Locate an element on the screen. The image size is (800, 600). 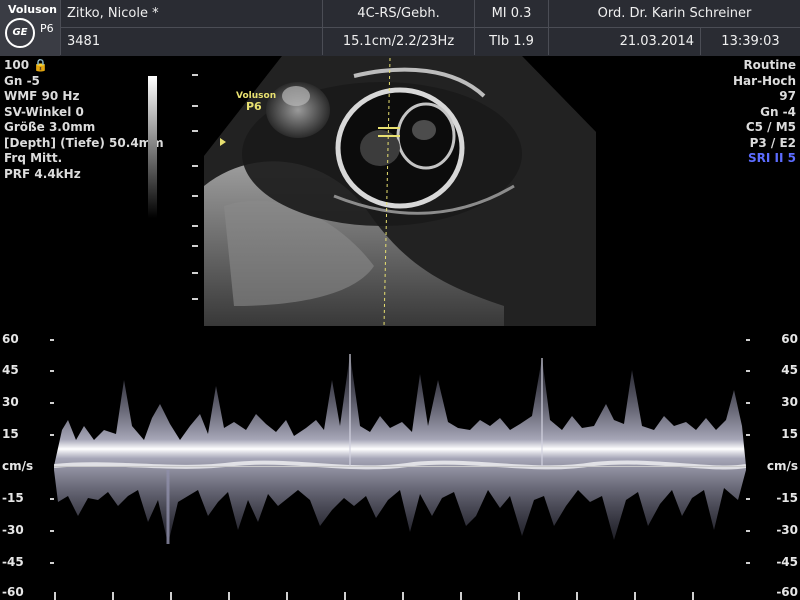
scale-right-neg30: -30 is located at coordinates (787, 530).